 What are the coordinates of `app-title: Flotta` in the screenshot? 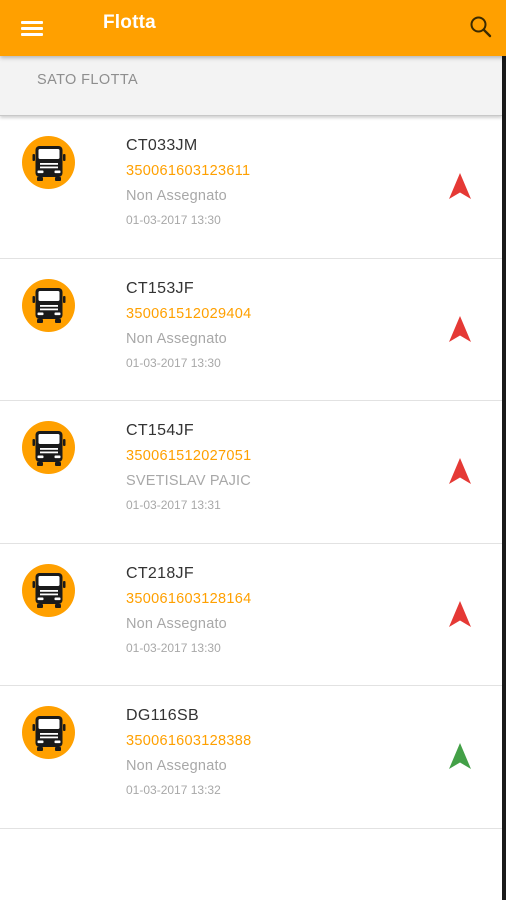 It's located at (129, 22).